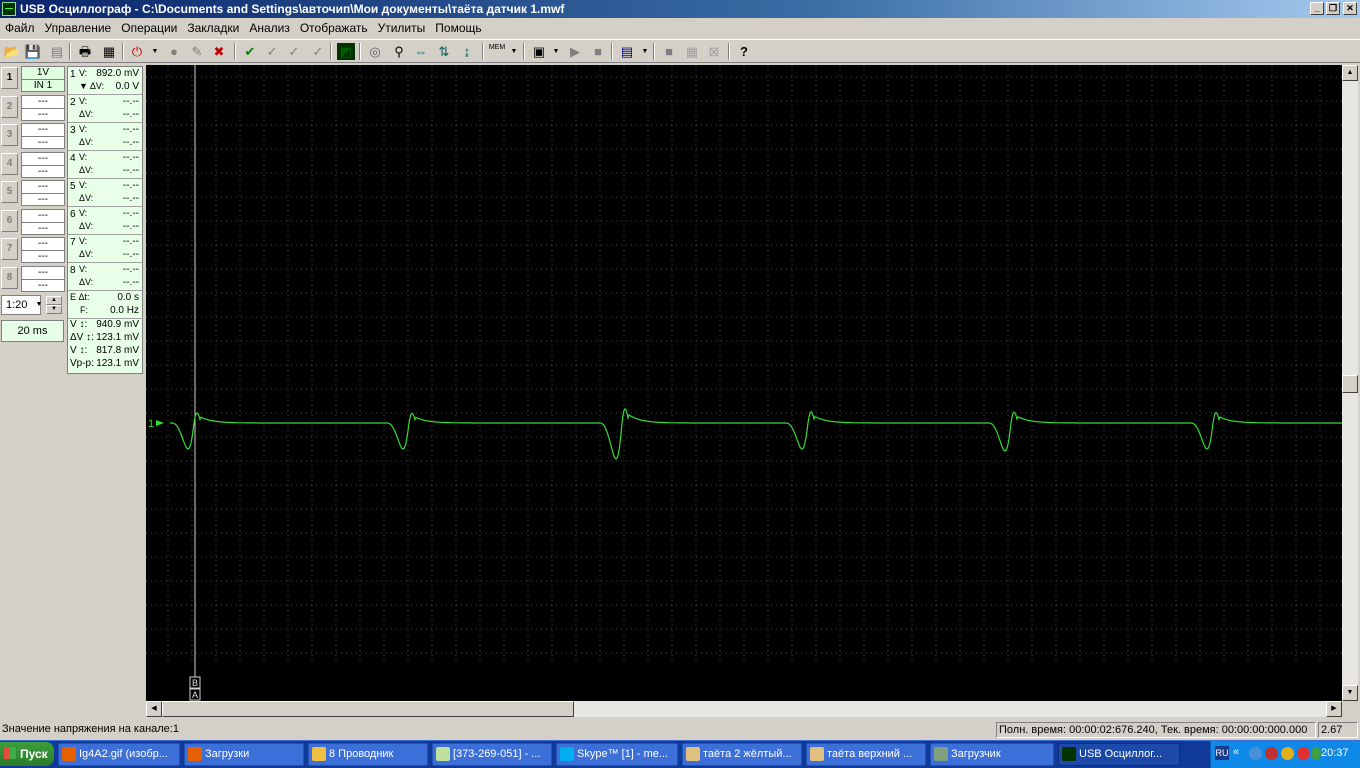 The height and width of the screenshot is (768, 1360). What do you see at coordinates (346, 51) in the screenshot?
I see `display-icon: ◩` at bounding box center [346, 51].